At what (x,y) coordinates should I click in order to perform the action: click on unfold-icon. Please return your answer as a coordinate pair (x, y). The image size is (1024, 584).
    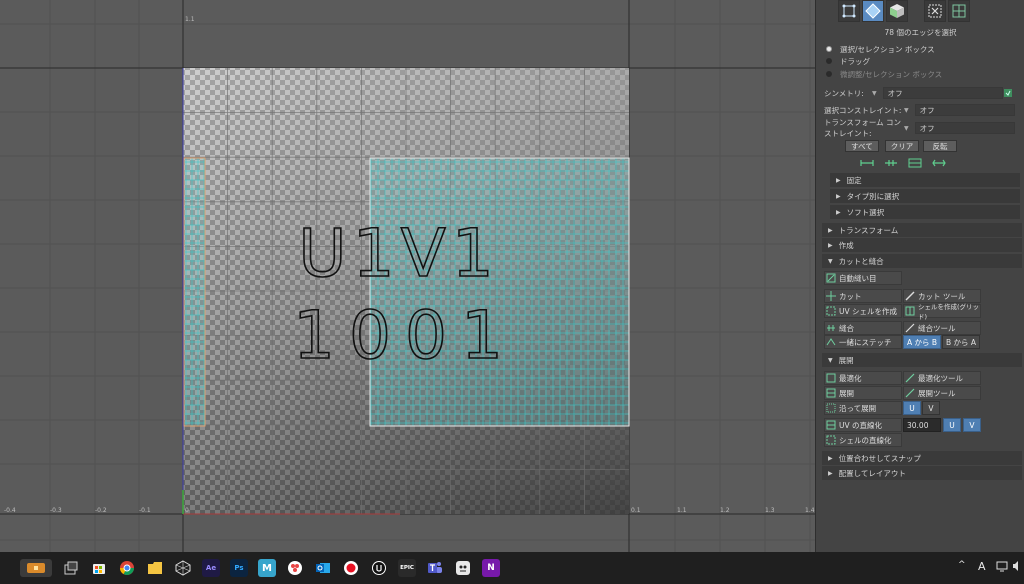
    Looking at the image, I should click on (831, 393).